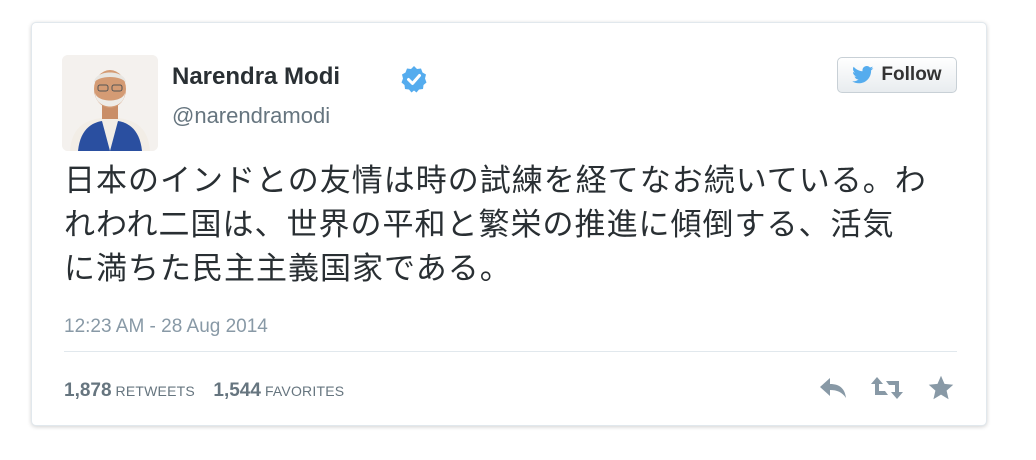  Describe the element at coordinates (88, 390) in the screenshot. I see `retweets-count: 1,878` at that location.